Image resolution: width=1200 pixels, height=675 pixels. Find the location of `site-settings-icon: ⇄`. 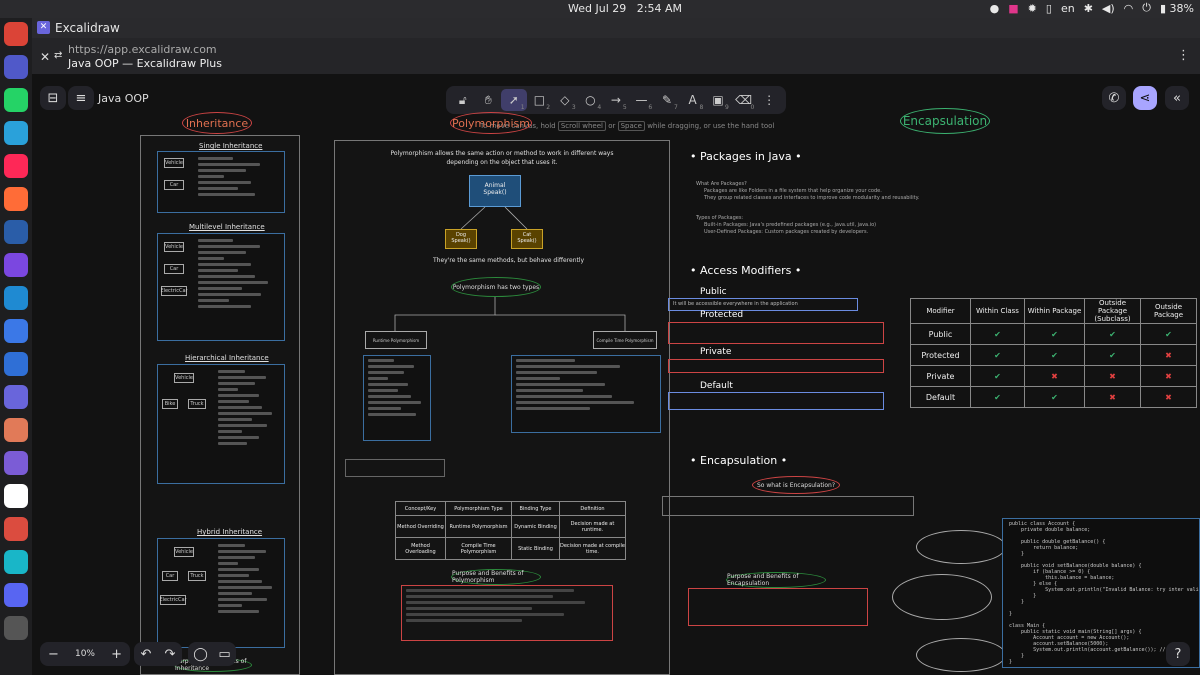

site-settings-icon: ⇄ is located at coordinates (58, 55).